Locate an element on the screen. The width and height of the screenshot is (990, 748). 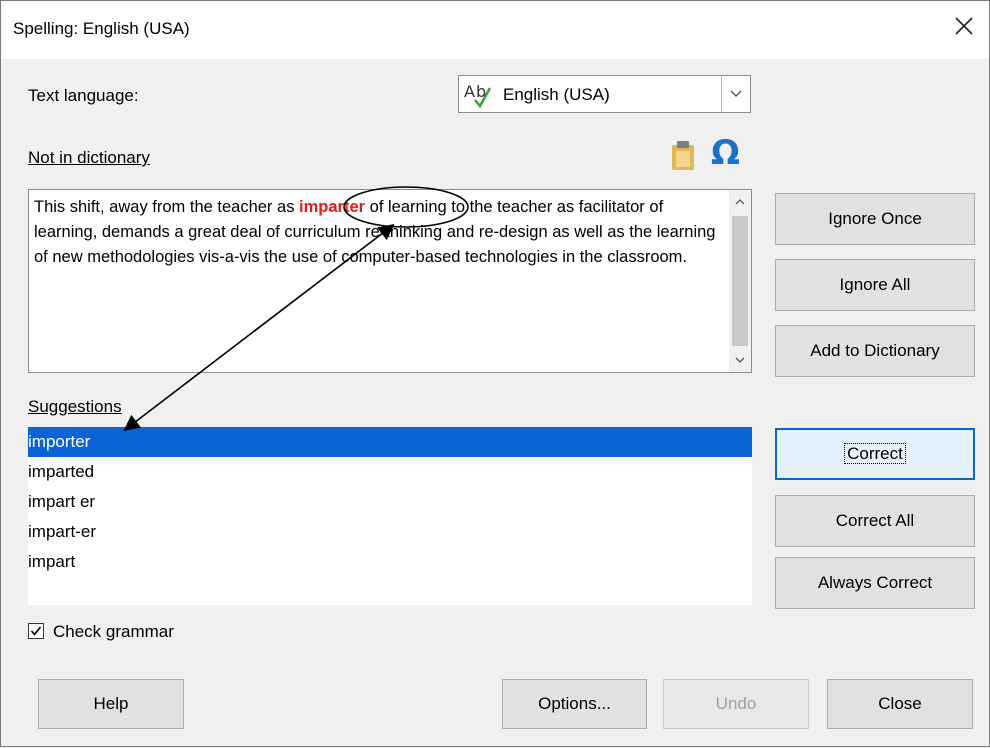
suggestions-label: Suggestions is located at coordinates (75, 406).